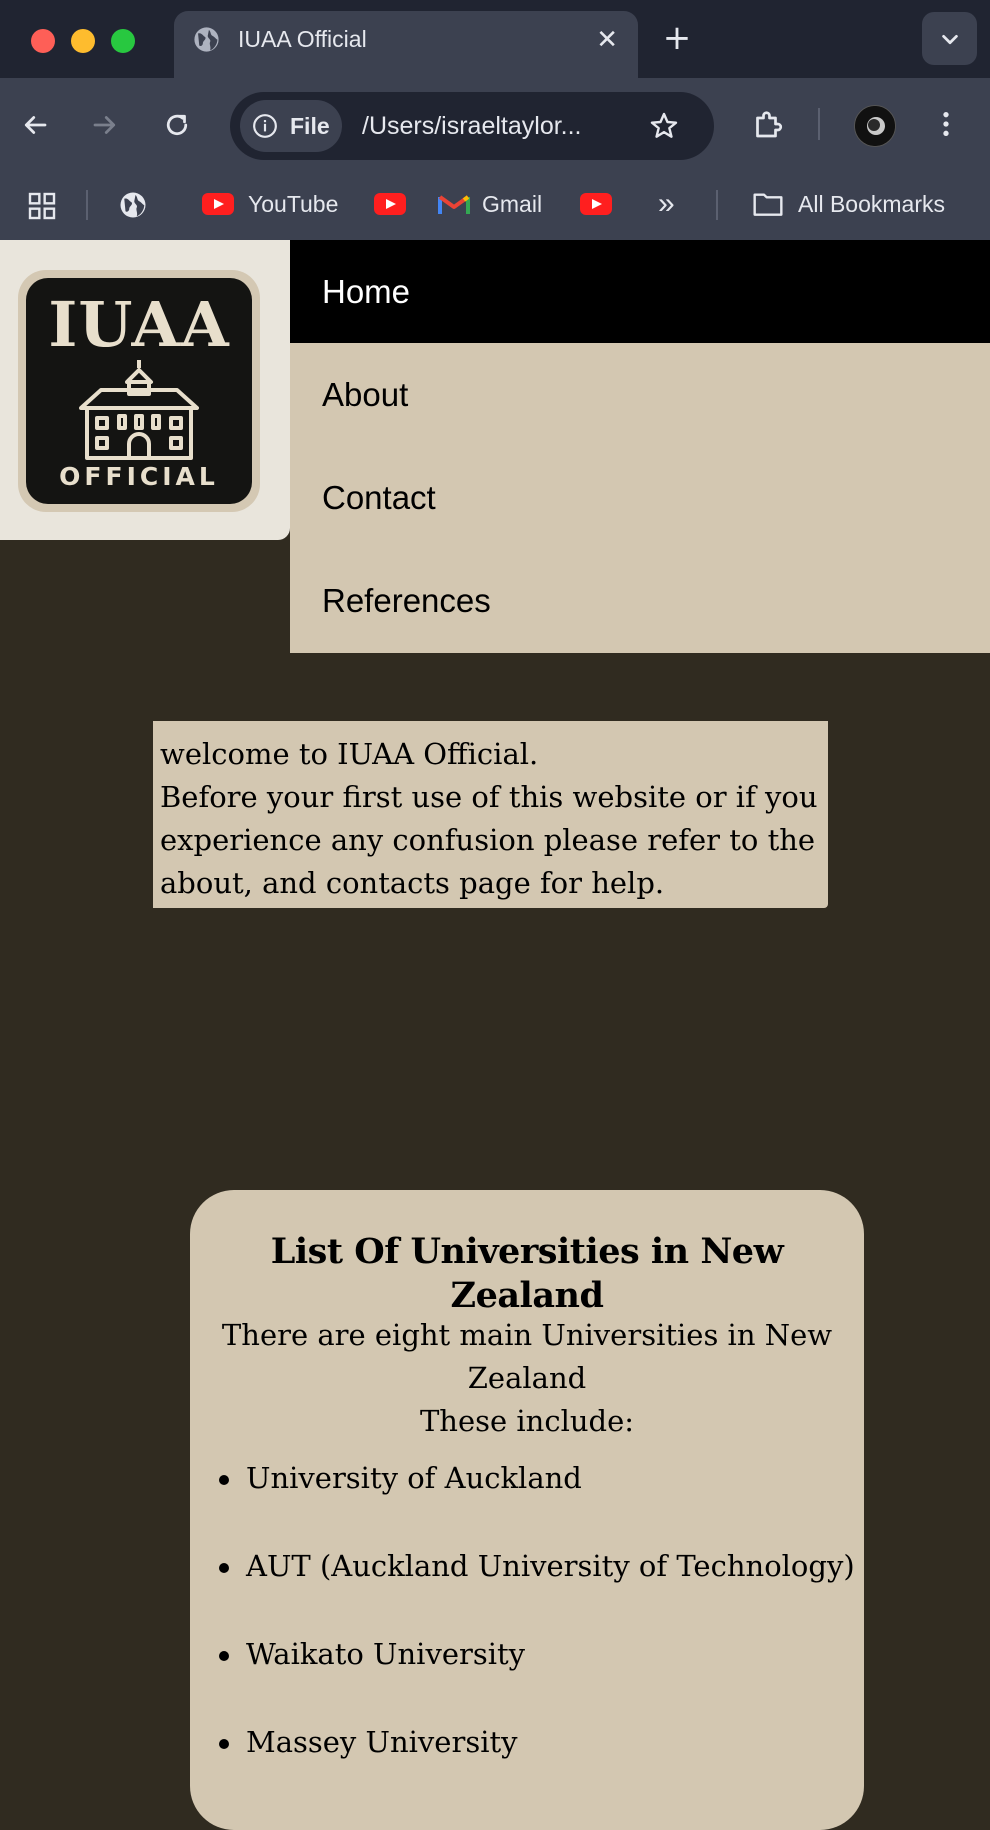 The width and height of the screenshot is (990, 1830). Describe the element at coordinates (265, 126) in the screenshot. I see `info-icon` at that location.